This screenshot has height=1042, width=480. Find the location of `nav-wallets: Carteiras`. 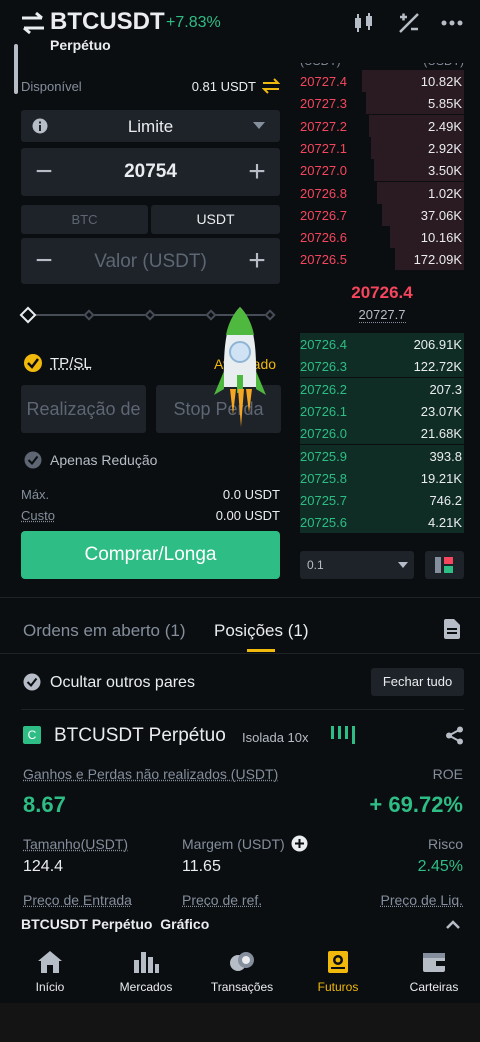

nav-wallets: Carteiras is located at coordinates (433, 972).